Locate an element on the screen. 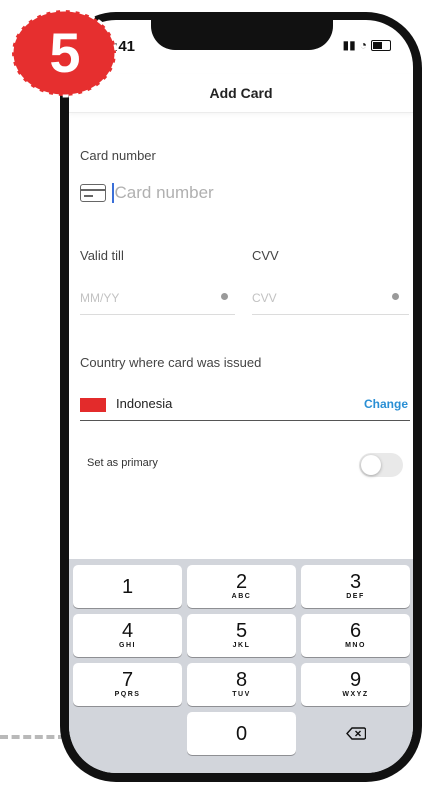  key-3: 3 DEF is located at coordinates (355, 586).